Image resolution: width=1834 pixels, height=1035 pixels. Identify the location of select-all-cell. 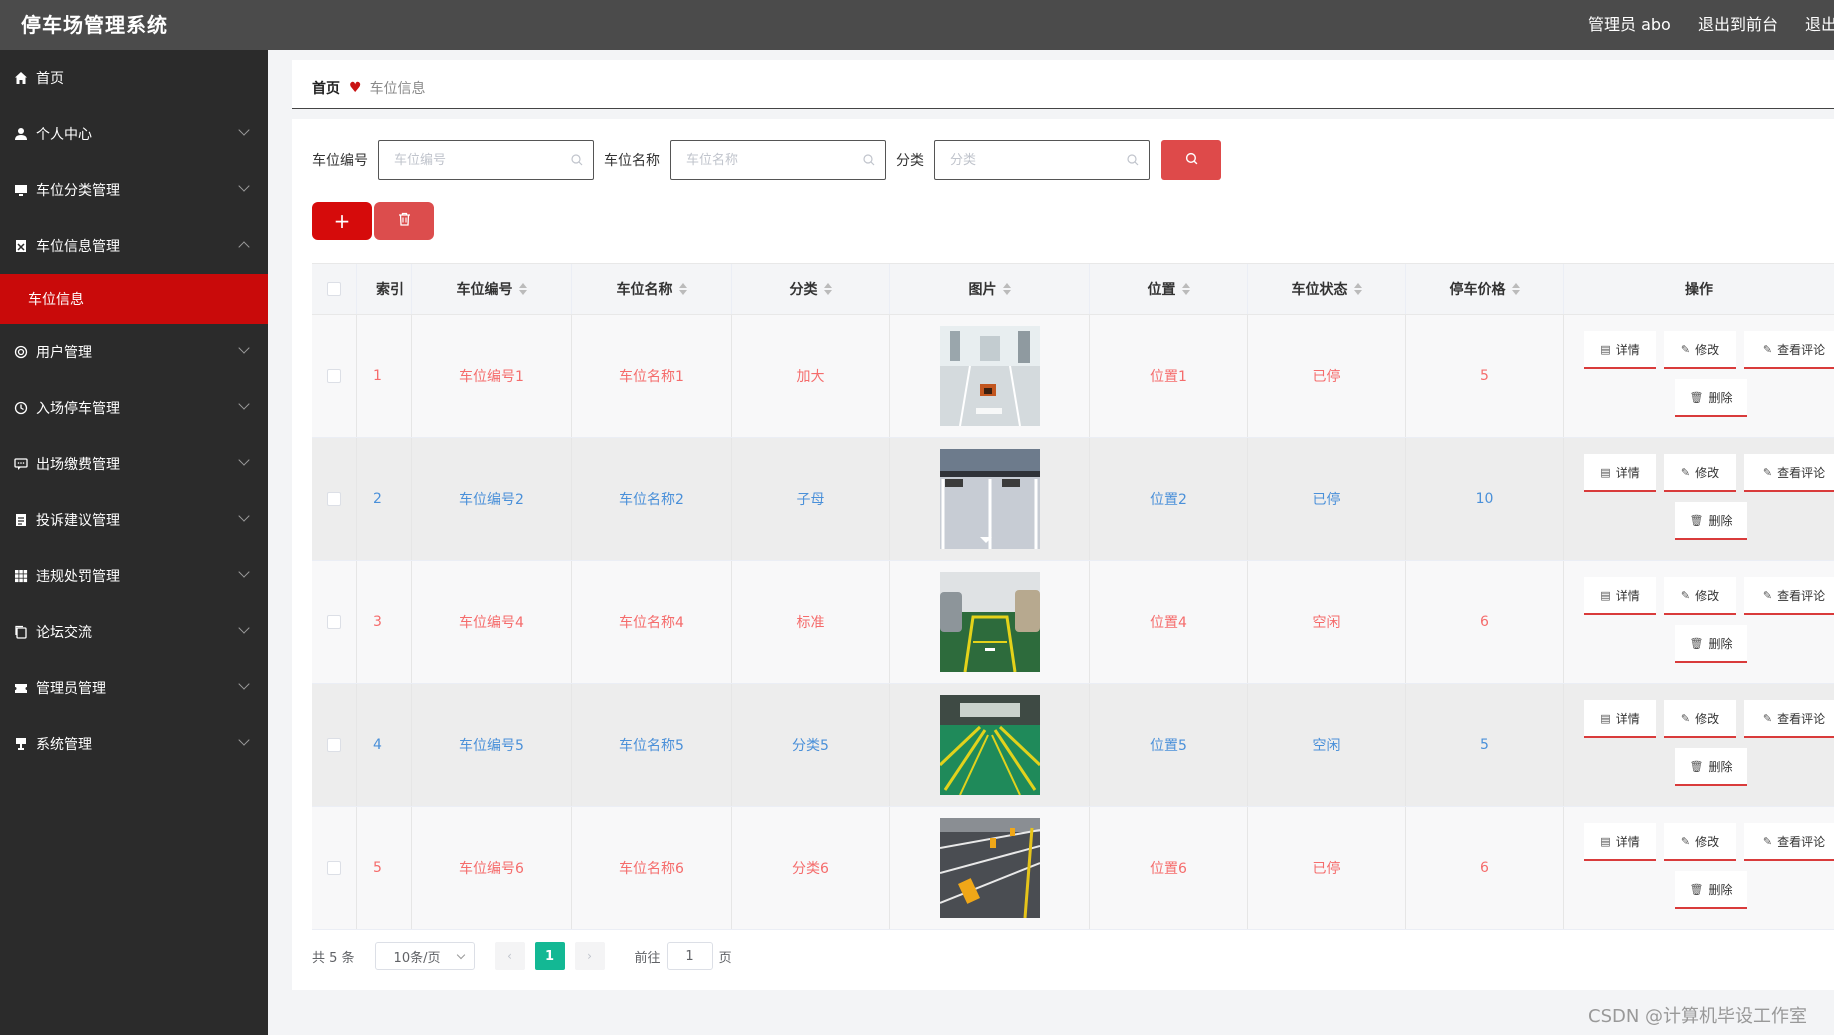
(334, 289).